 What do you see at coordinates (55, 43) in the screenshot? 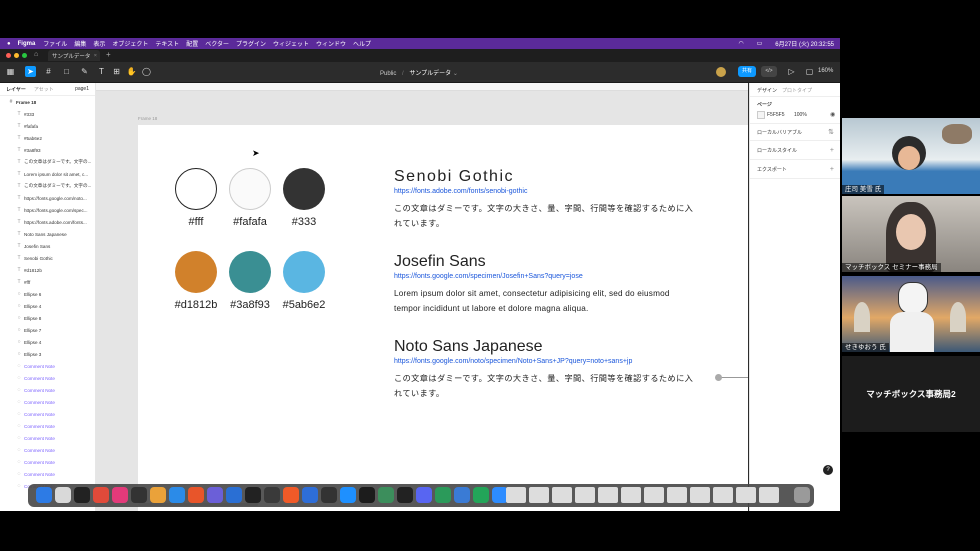
I see `menu-item: ファイル` at bounding box center [55, 43].